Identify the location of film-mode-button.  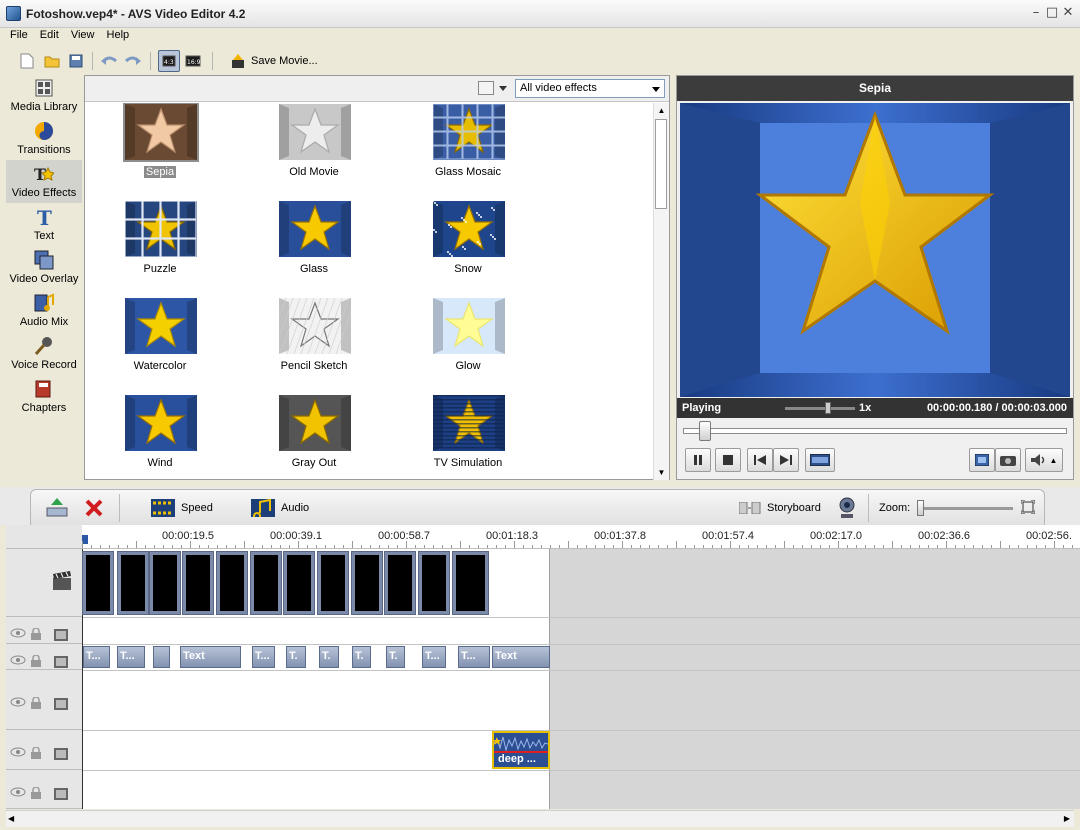
(820, 460).